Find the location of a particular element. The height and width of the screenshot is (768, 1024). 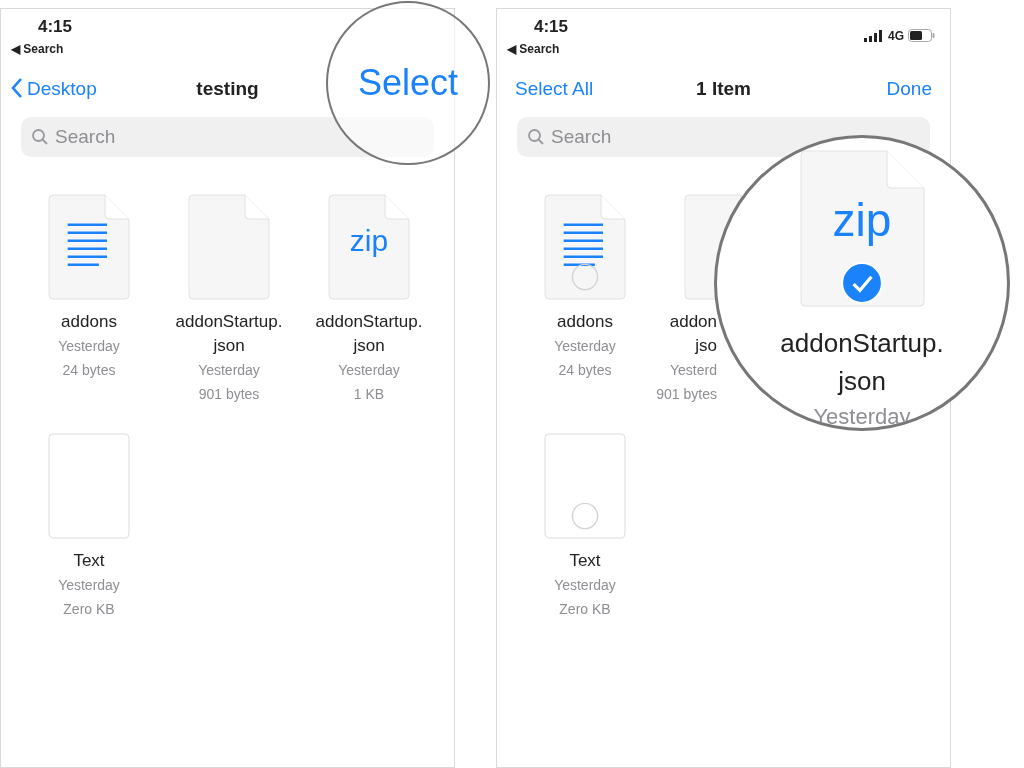

done-button: Done is located at coordinates (909, 88).